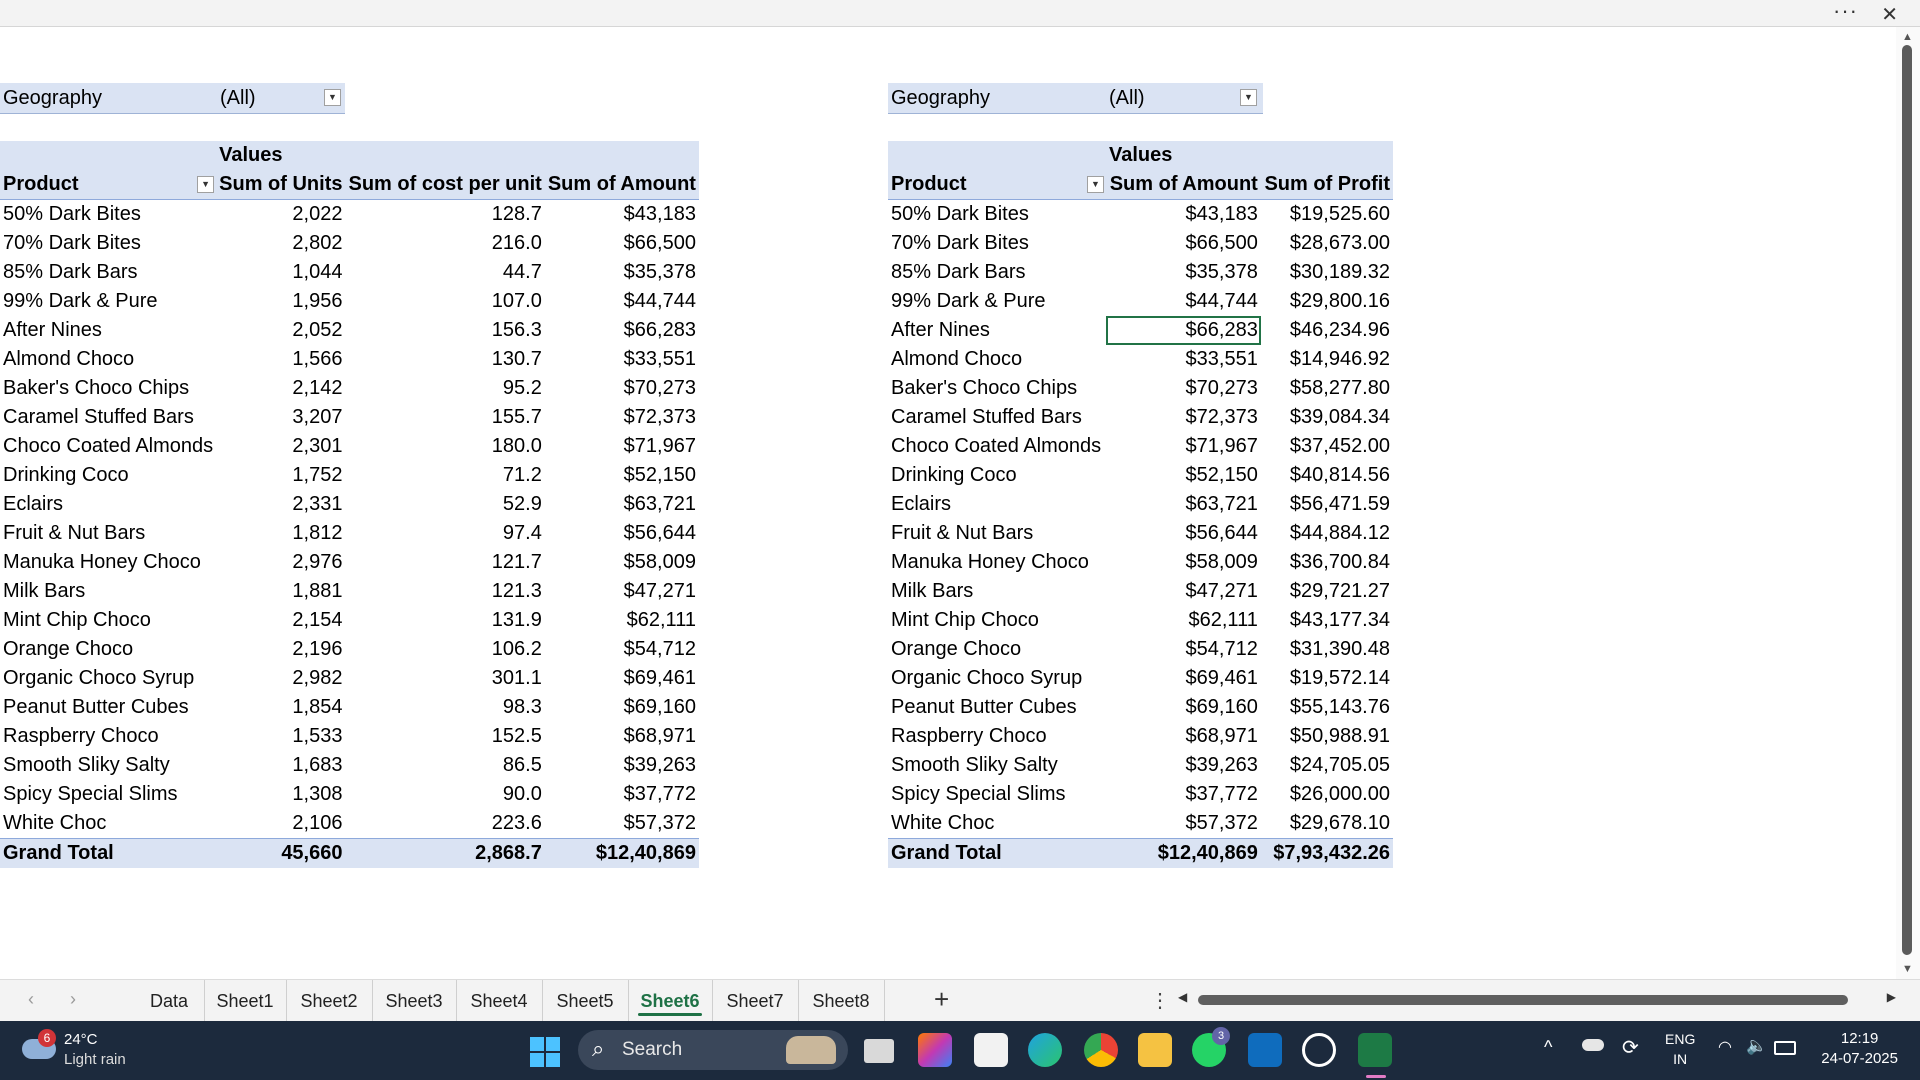  What do you see at coordinates (329, 1001) in the screenshot?
I see `sheet-tab-sheet2: Sheet2` at bounding box center [329, 1001].